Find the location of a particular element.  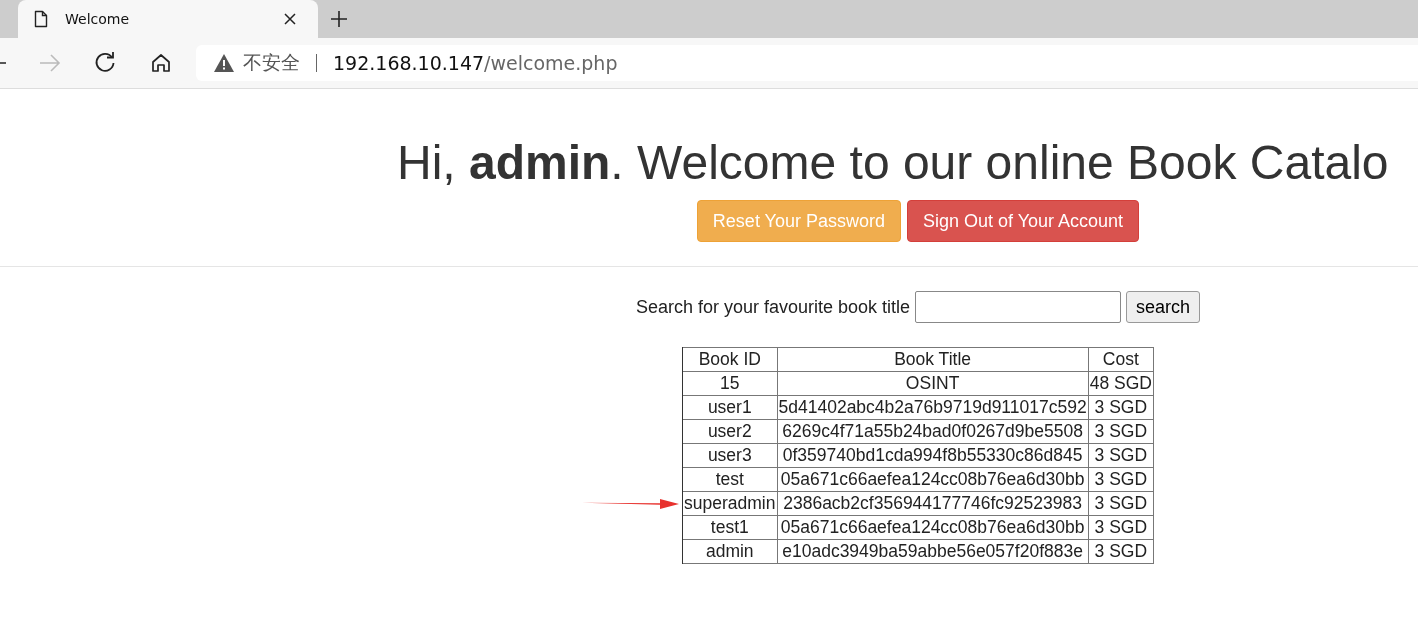

table-cell: 5d41402abc4b2a76b9719d911017c592 is located at coordinates (933, 407).